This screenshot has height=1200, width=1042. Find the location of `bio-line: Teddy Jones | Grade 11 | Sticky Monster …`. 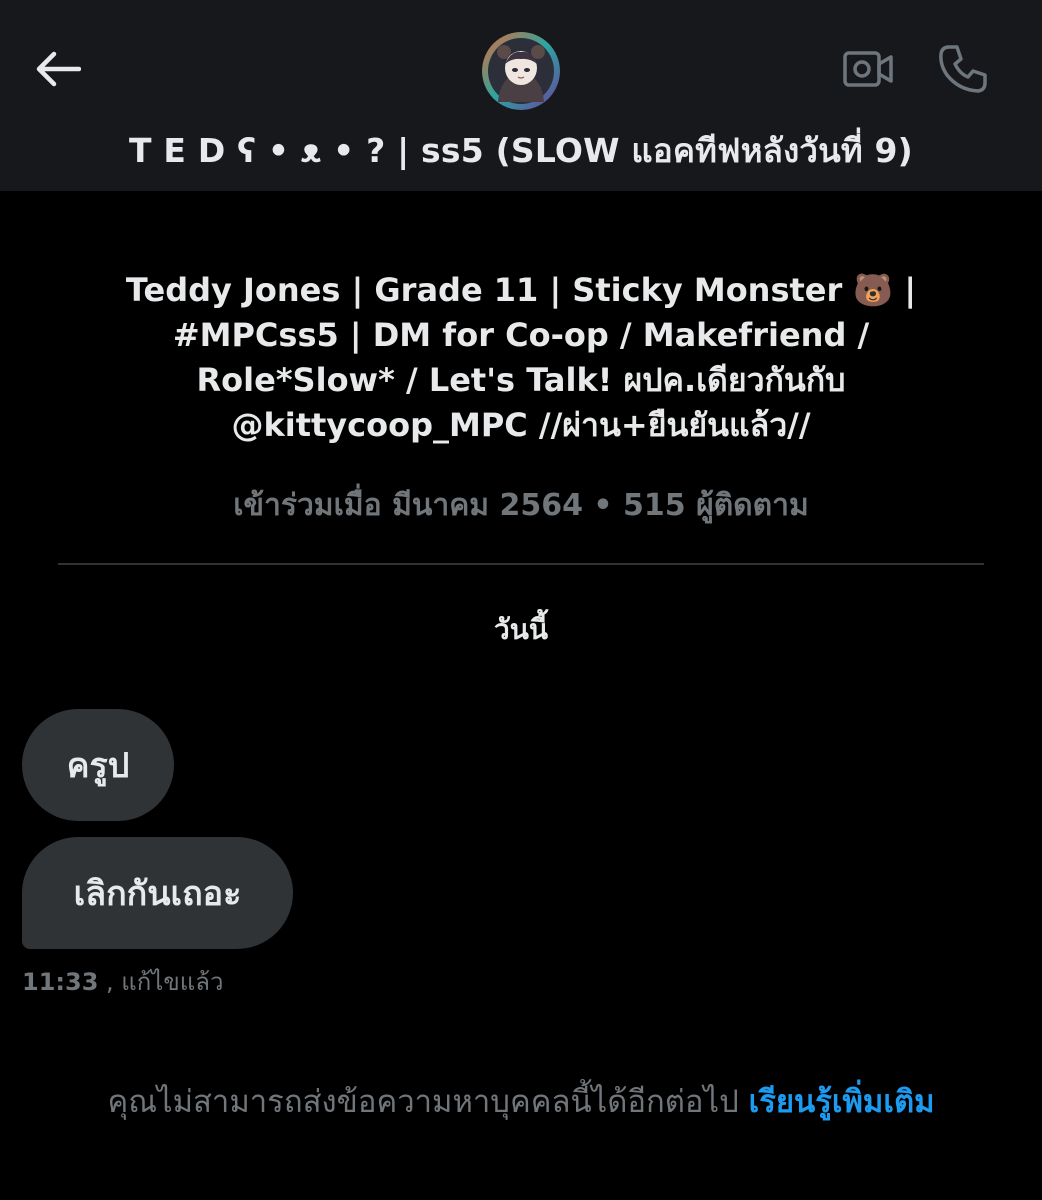

bio-line: Teddy Jones | Grade 11 | Sticky Monster … is located at coordinates (521, 290).